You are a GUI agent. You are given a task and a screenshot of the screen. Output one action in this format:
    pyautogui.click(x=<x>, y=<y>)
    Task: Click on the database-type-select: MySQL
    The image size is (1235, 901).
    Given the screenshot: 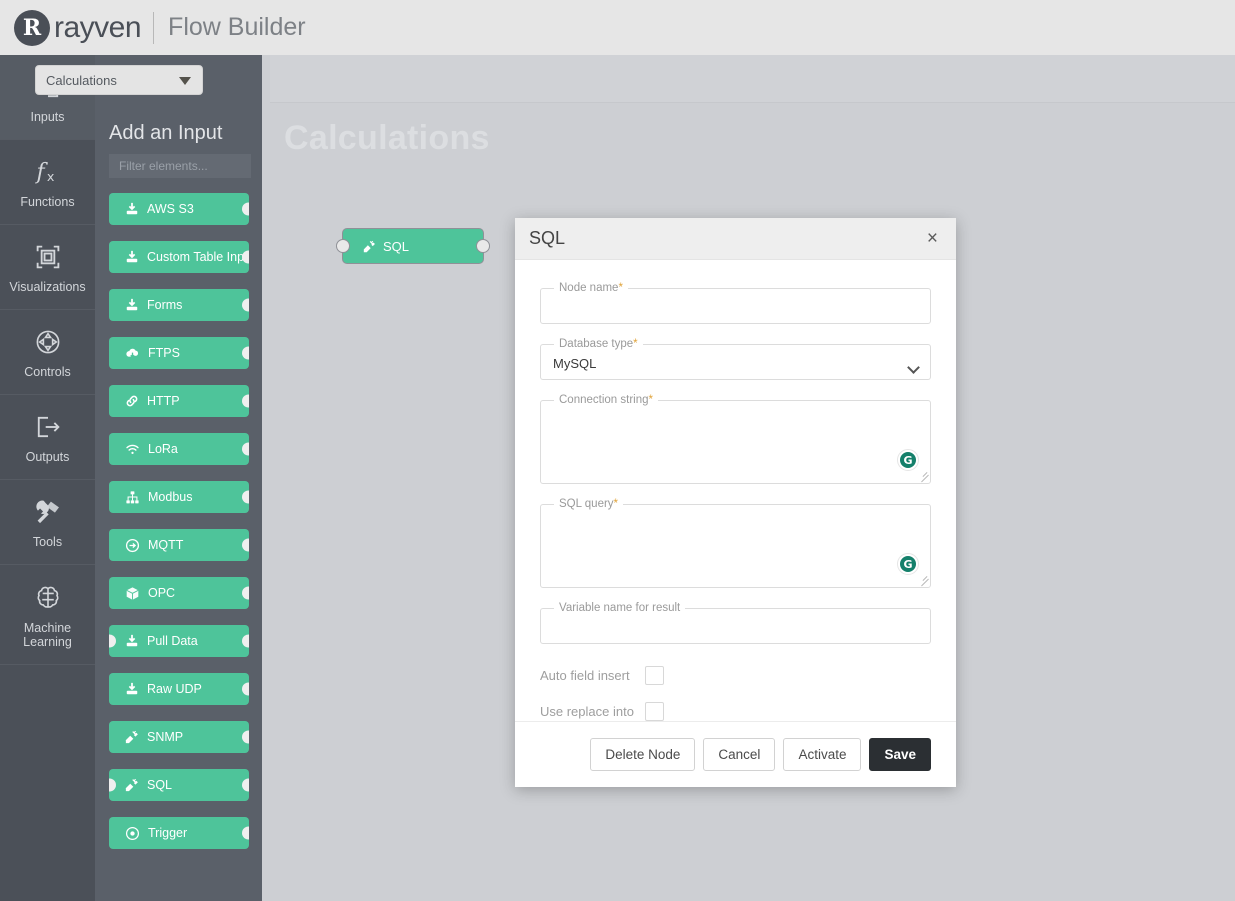 What is the action you would take?
    pyautogui.click(x=735, y=363)
    